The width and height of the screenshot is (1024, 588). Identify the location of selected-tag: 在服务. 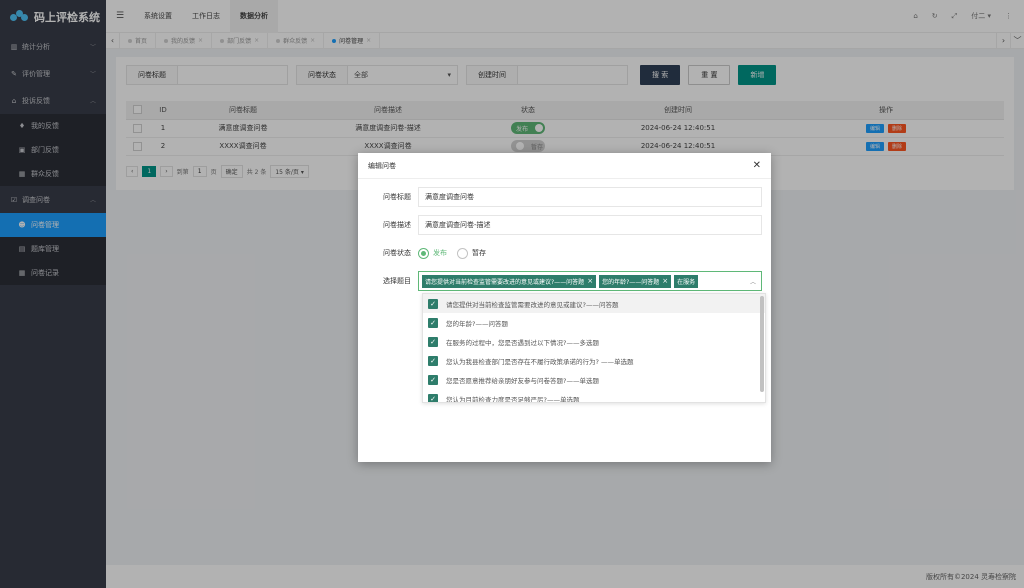
(686, 281).